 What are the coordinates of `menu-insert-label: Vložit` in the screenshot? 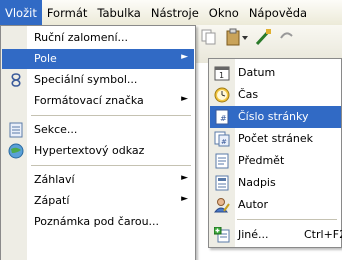 It's located at (21, 12).